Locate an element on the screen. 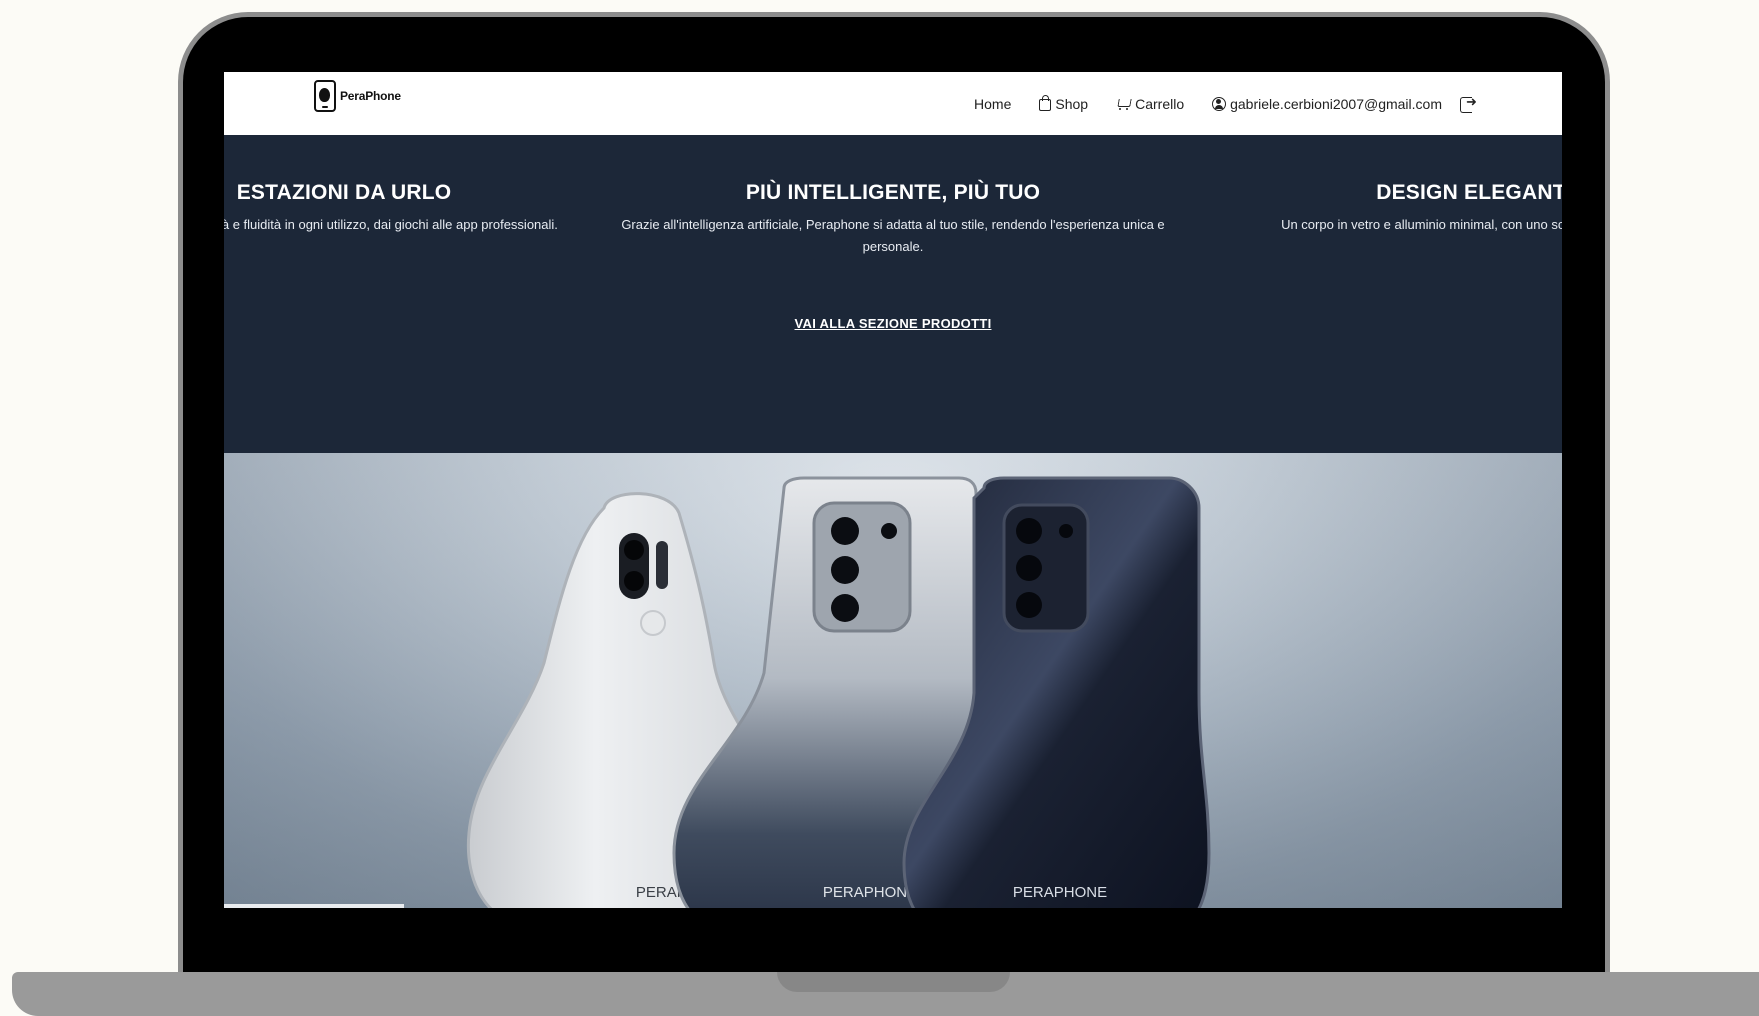  pear-phone-logo-icon is located at coordinates (325, 96).